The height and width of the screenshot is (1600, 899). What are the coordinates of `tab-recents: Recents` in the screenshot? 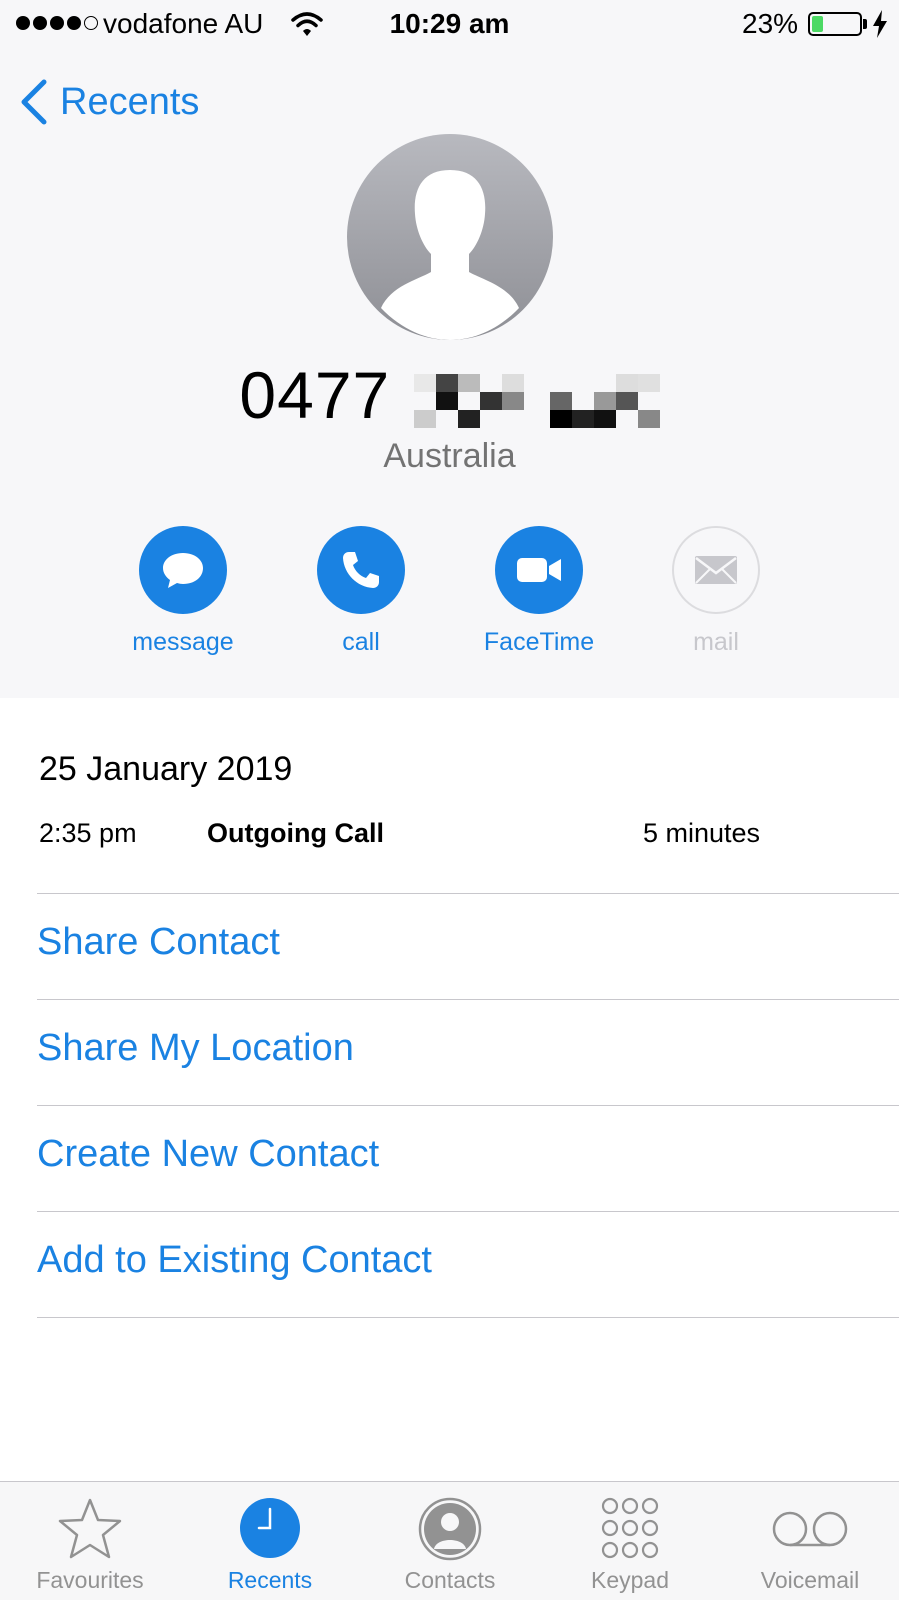 It's located at (270, 1541).